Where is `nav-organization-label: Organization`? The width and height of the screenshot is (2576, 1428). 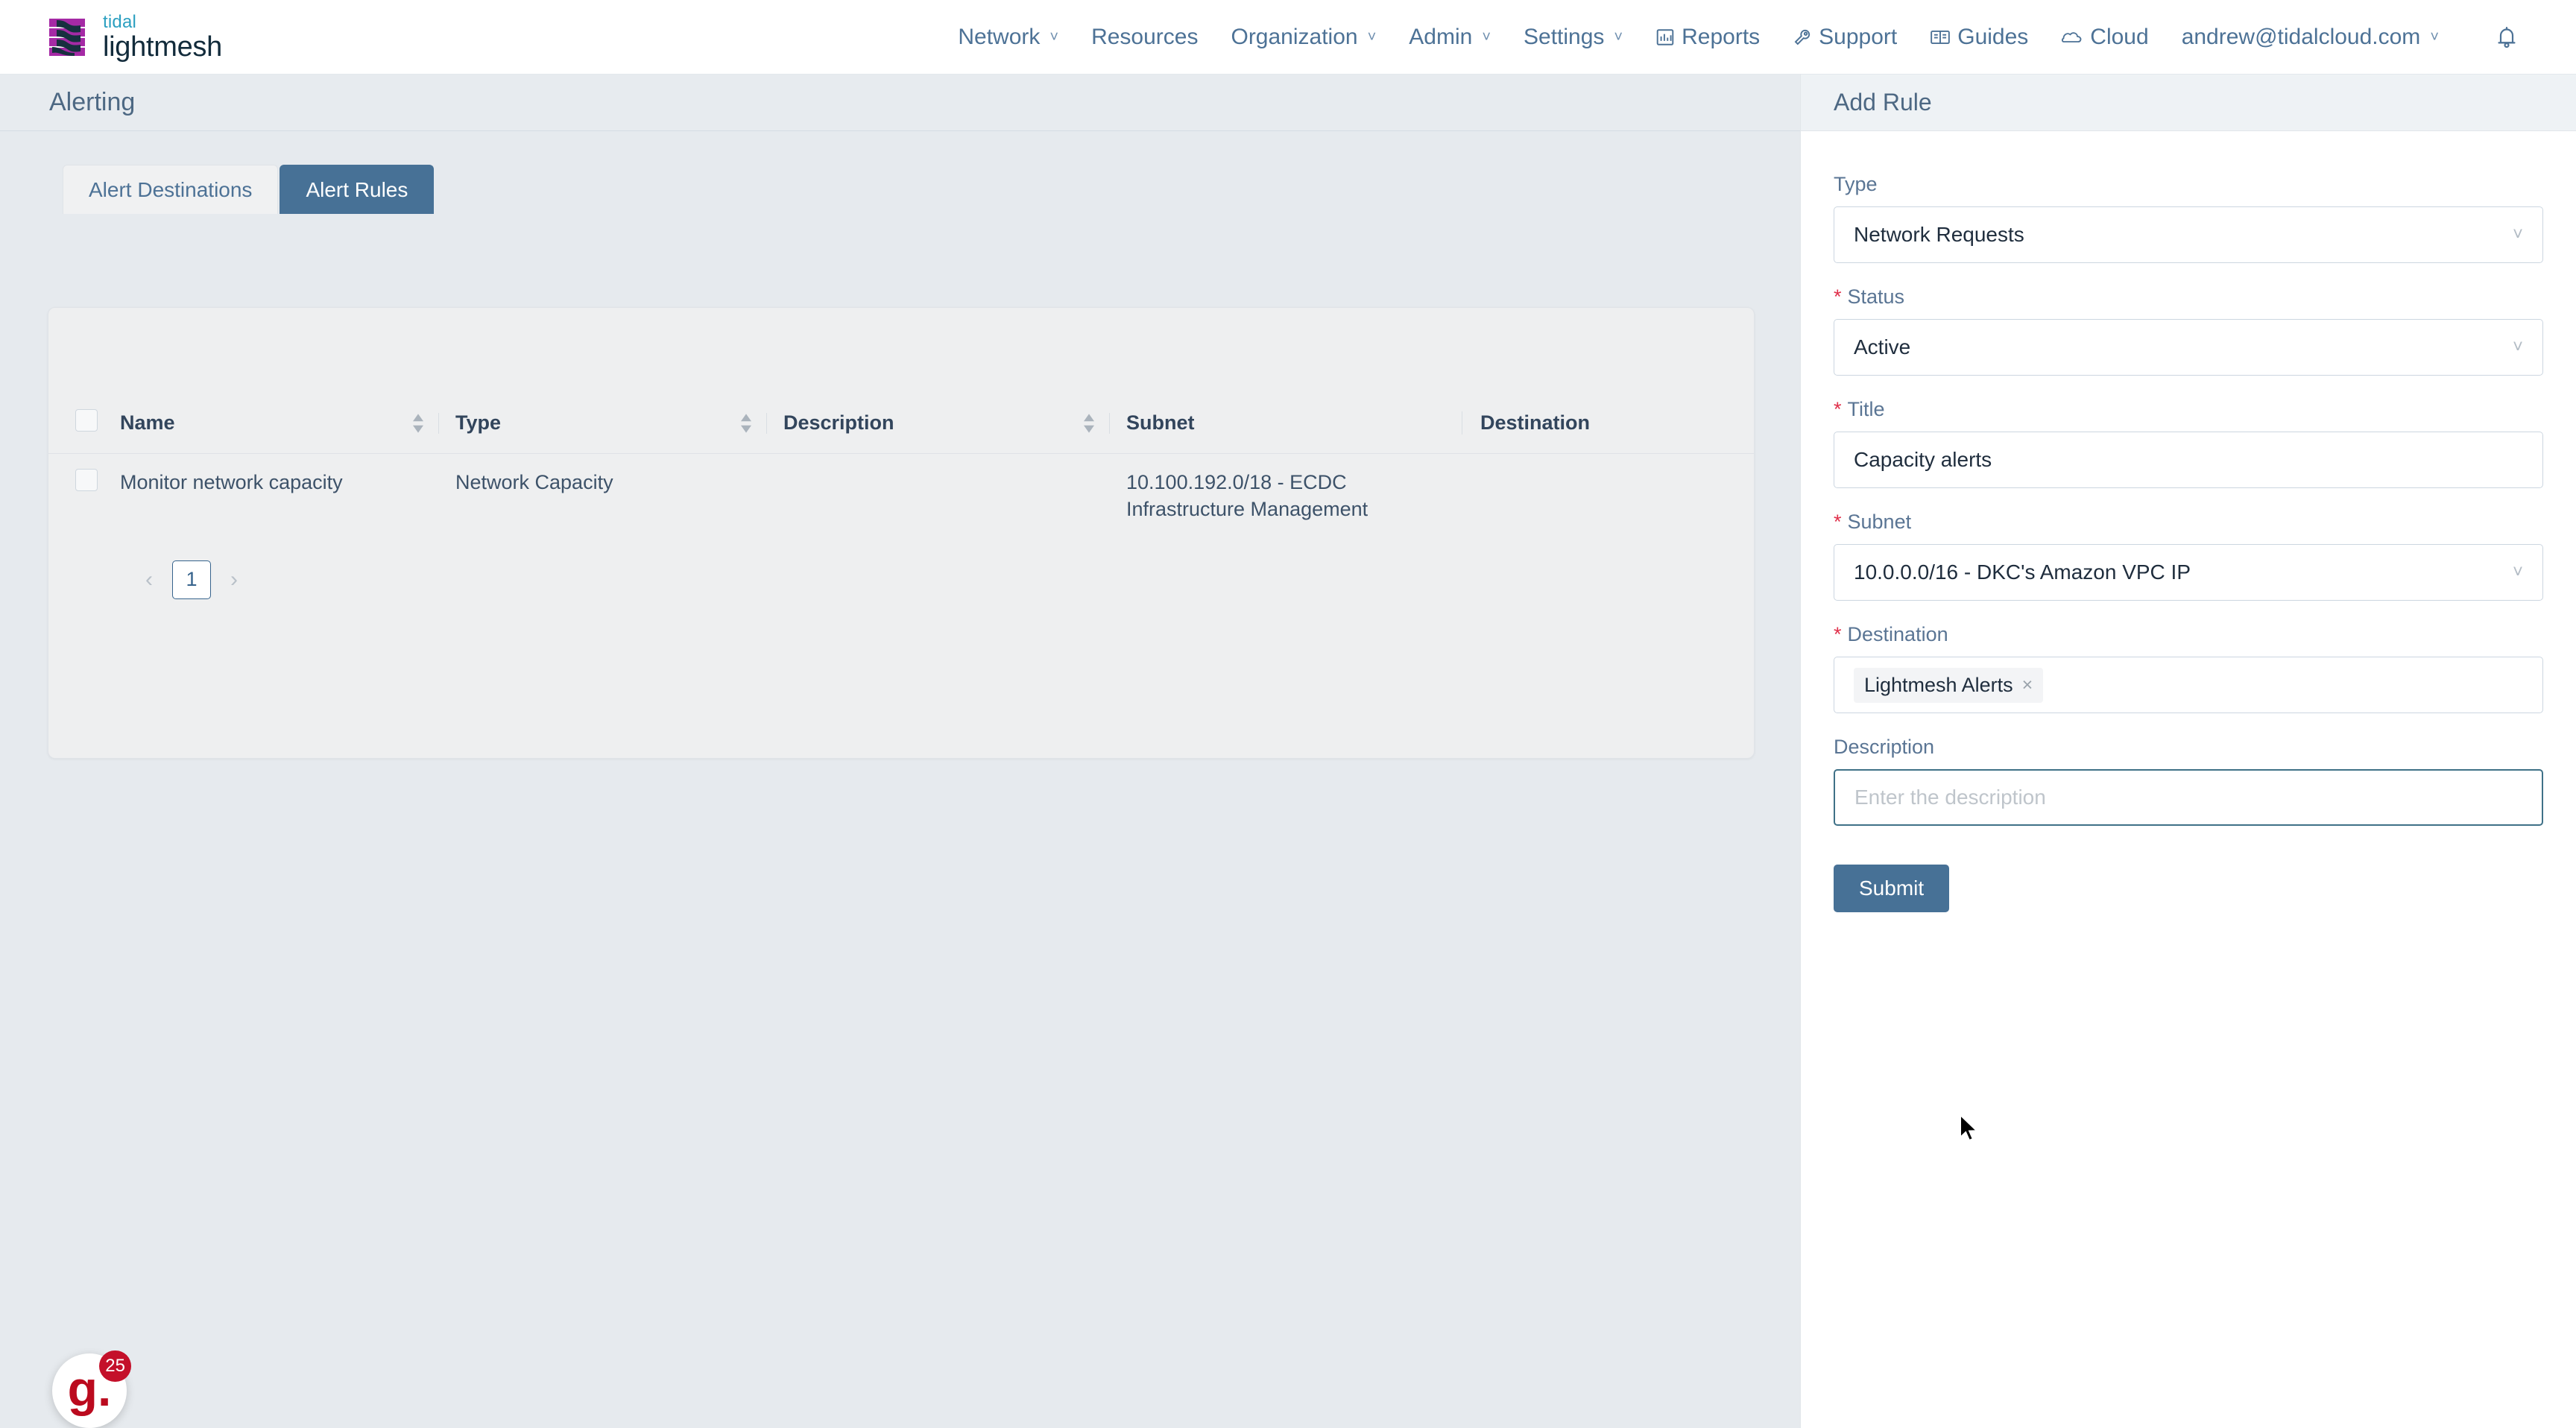 nav-organization-label: Organization is located at coordinates (1294, 36).